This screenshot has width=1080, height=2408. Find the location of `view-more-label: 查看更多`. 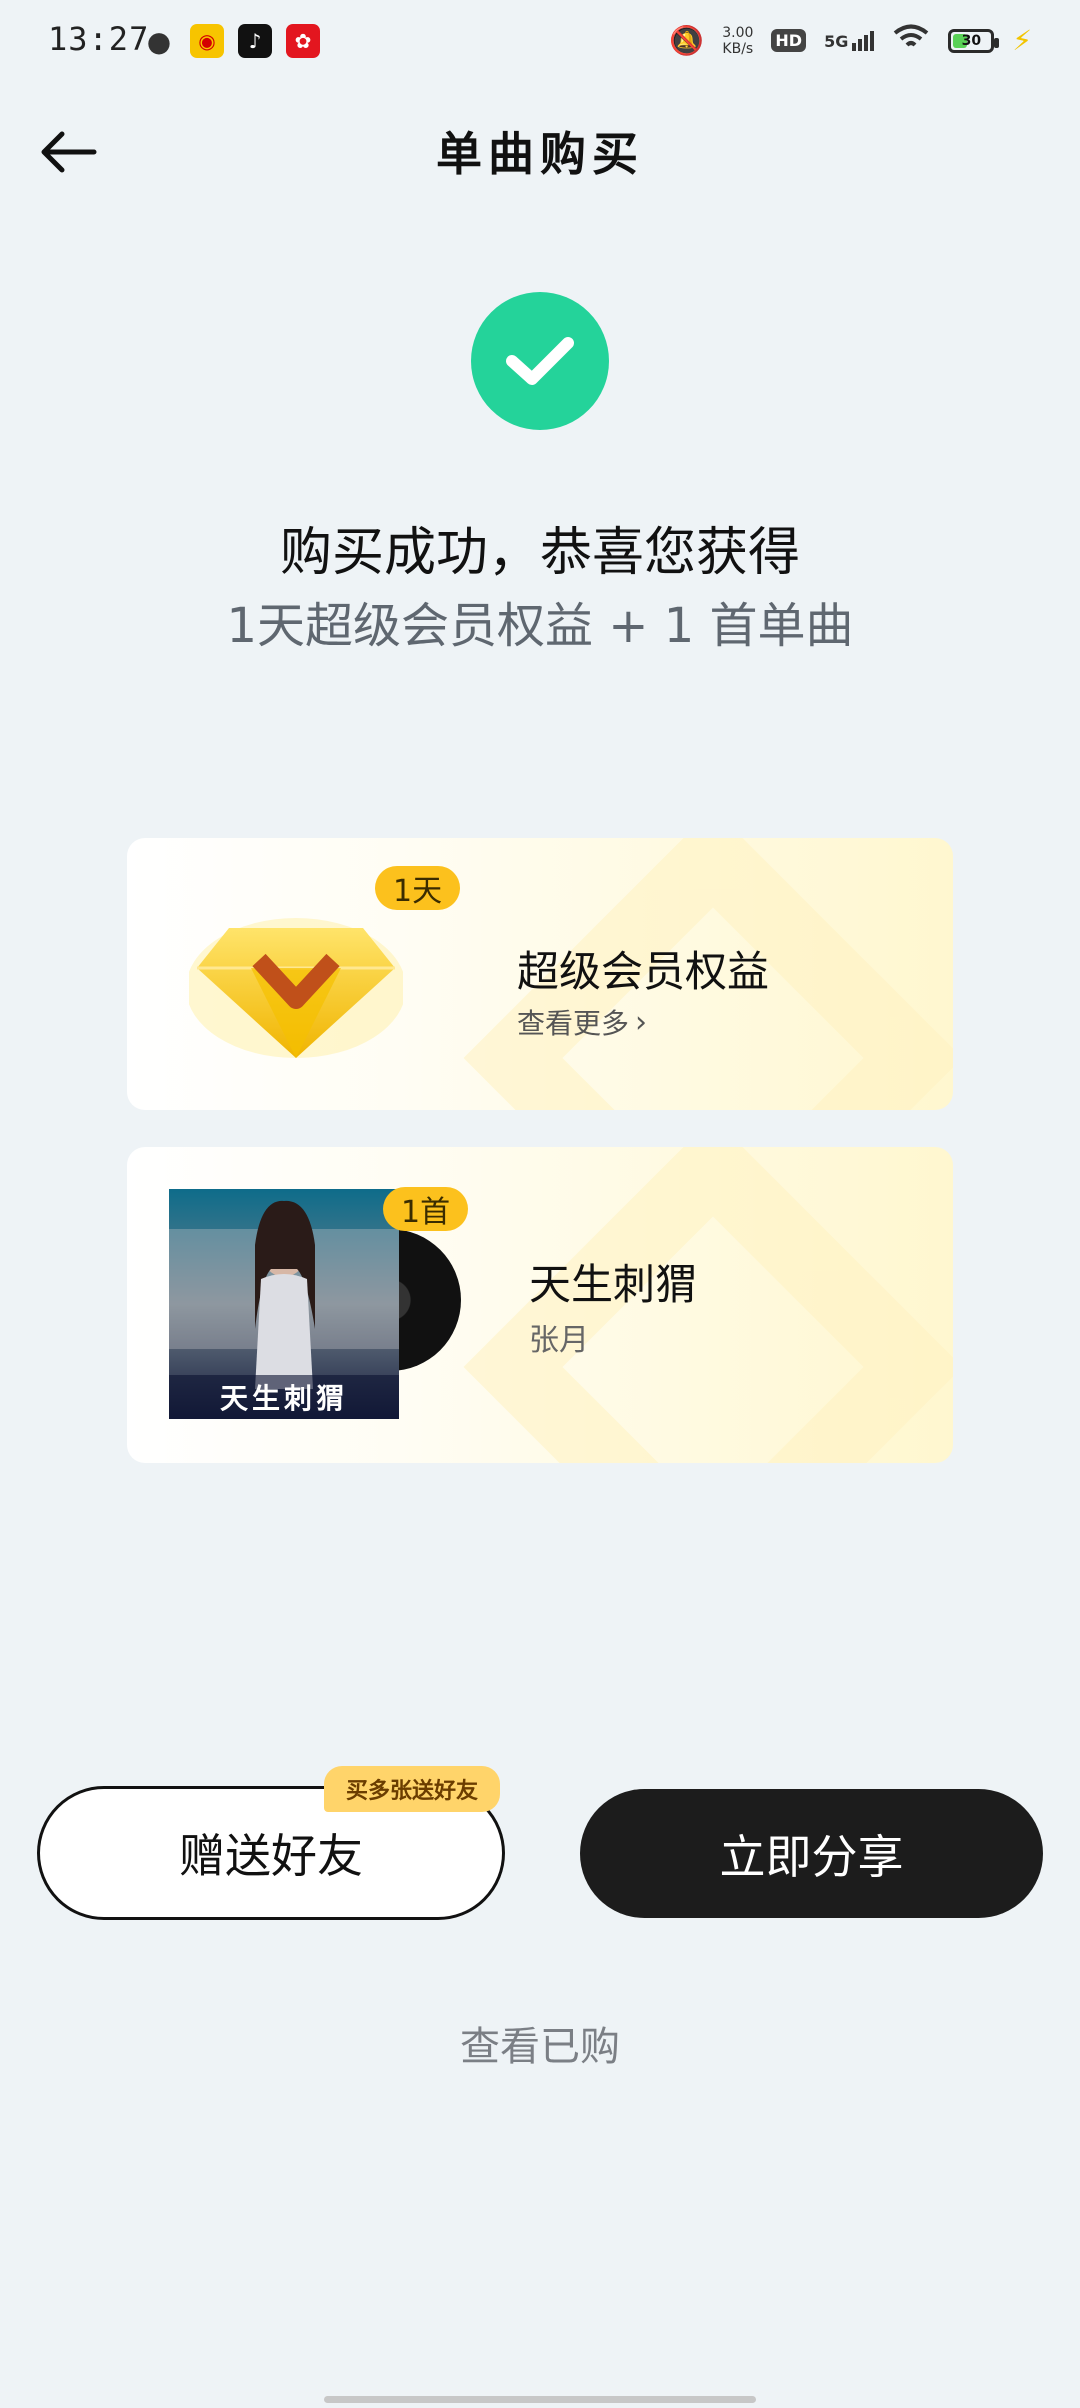

view-more-label: 查看更多 is located at coordinates (573, 1023).